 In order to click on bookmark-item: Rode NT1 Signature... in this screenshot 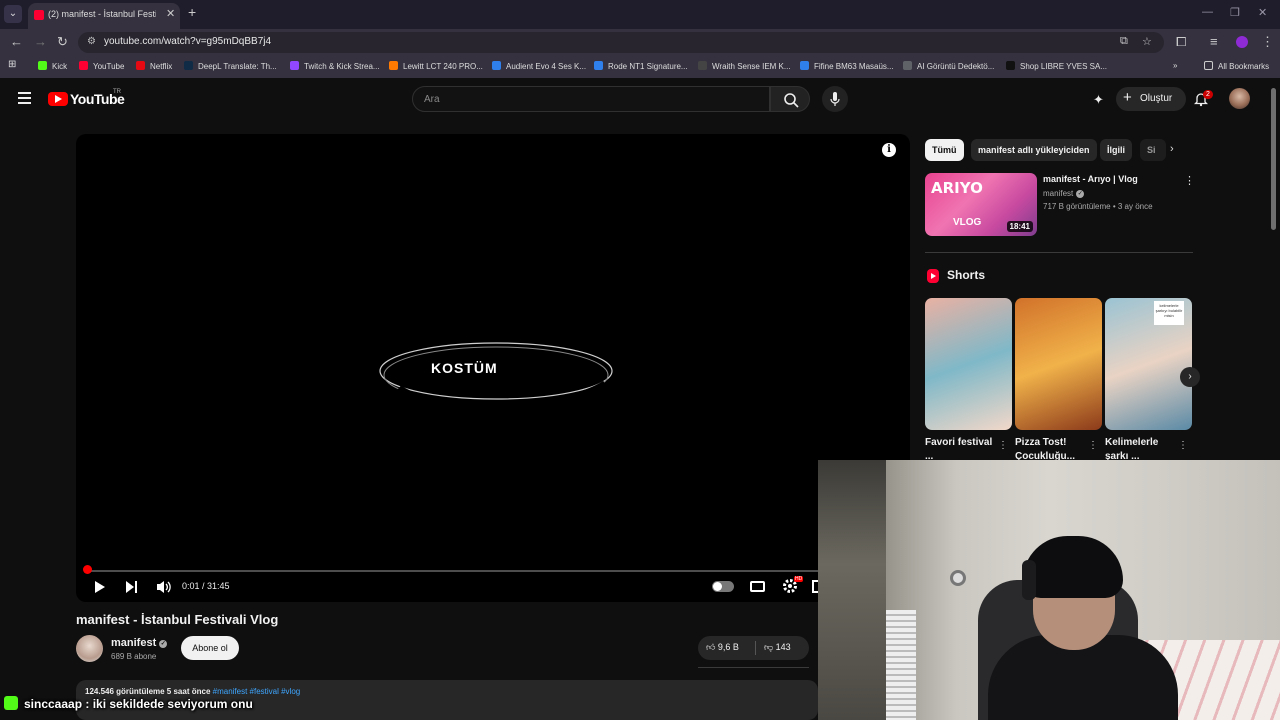, I will do `click(641, 66)`.